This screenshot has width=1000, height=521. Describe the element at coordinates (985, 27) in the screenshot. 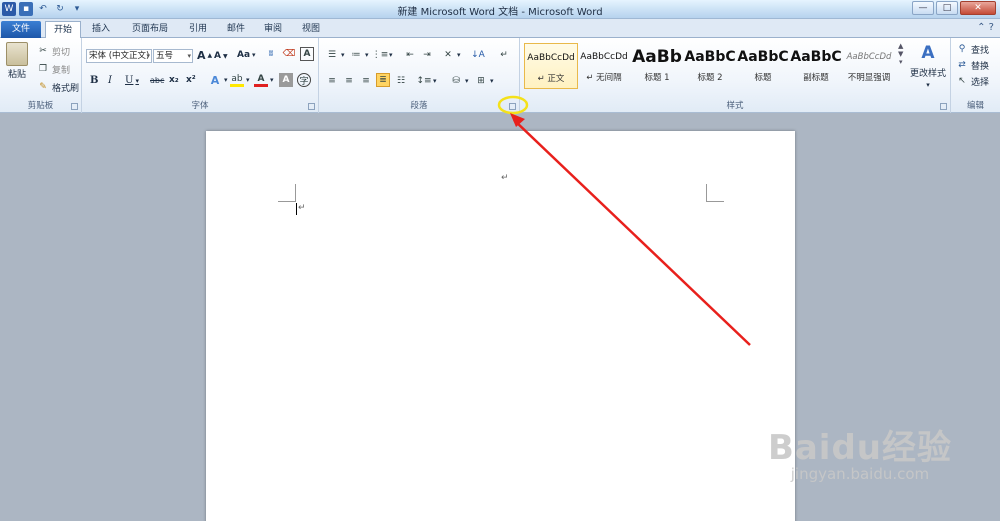

I see `help-icon: ⌃ ?` at that location.